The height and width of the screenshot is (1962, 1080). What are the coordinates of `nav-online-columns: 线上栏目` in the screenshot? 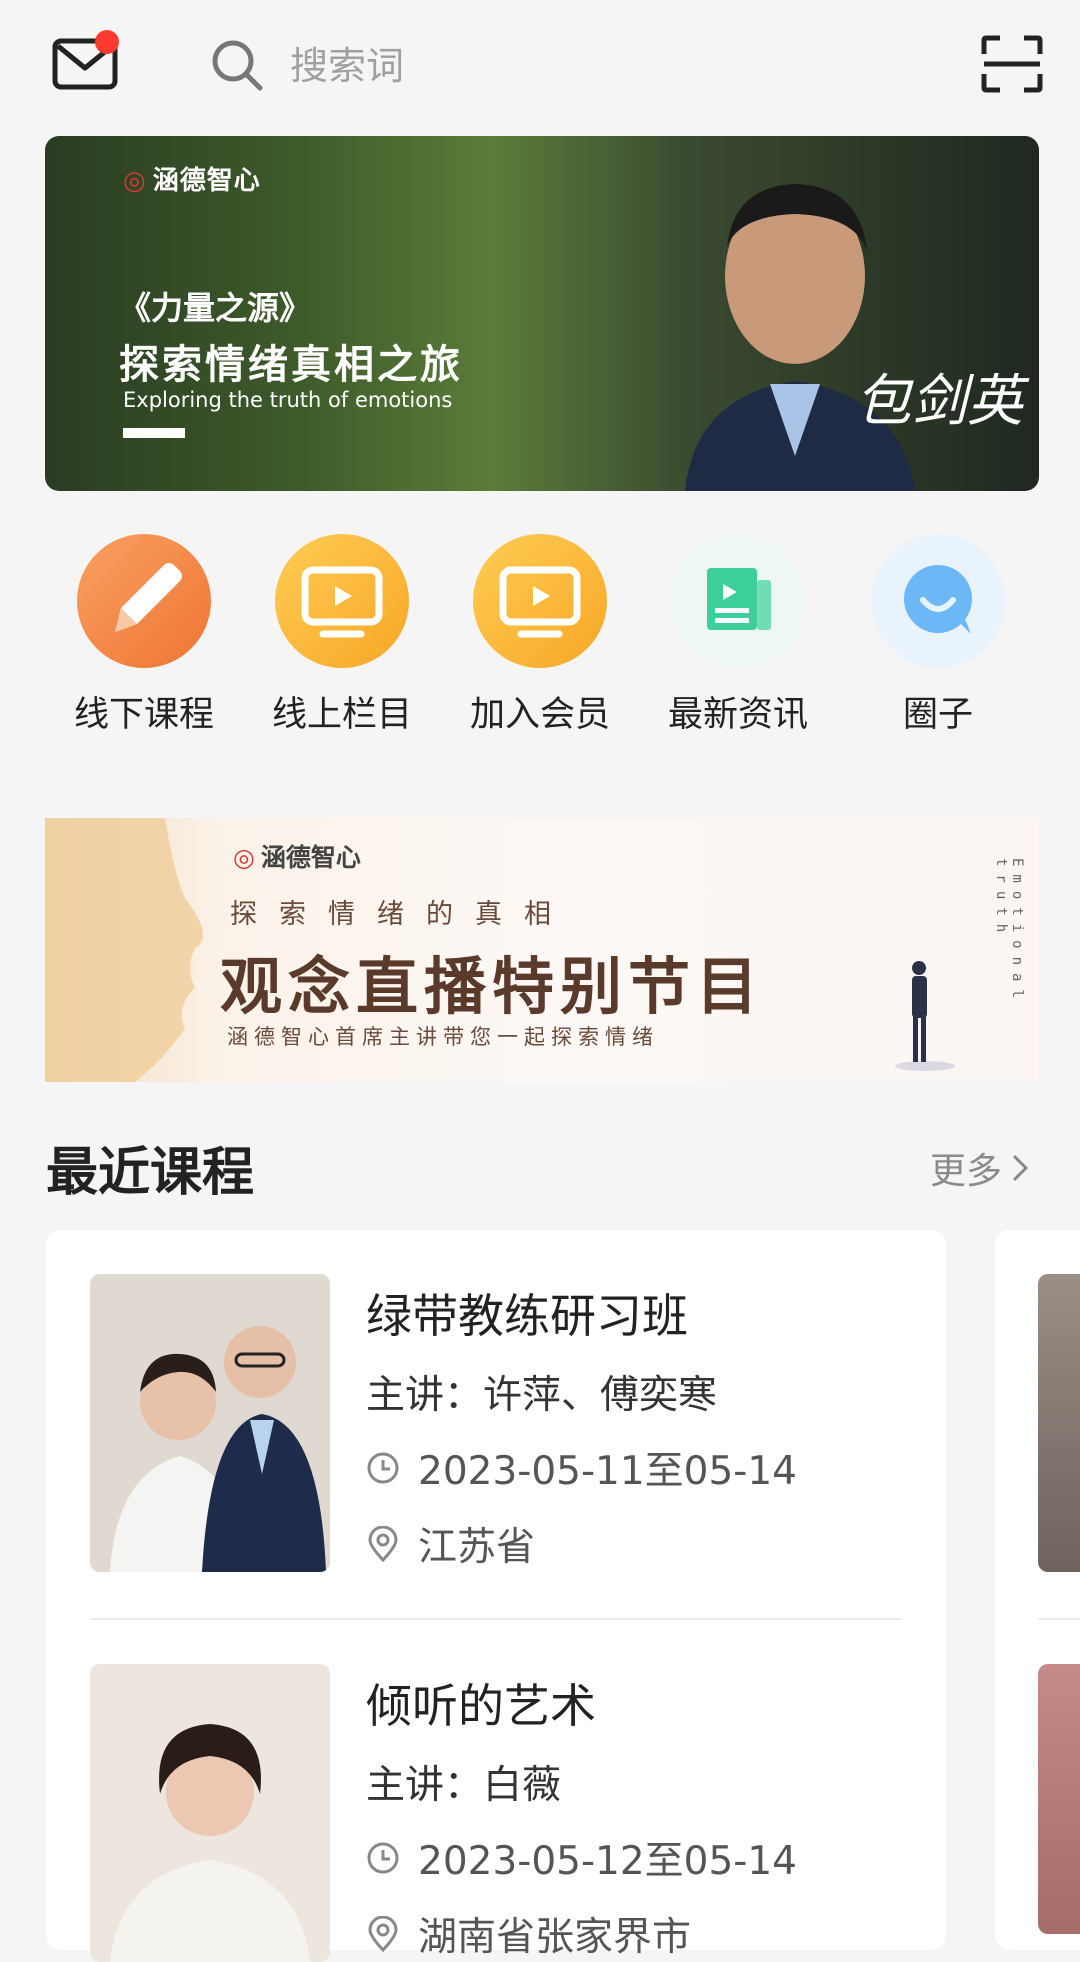 It's located at (342, 635).